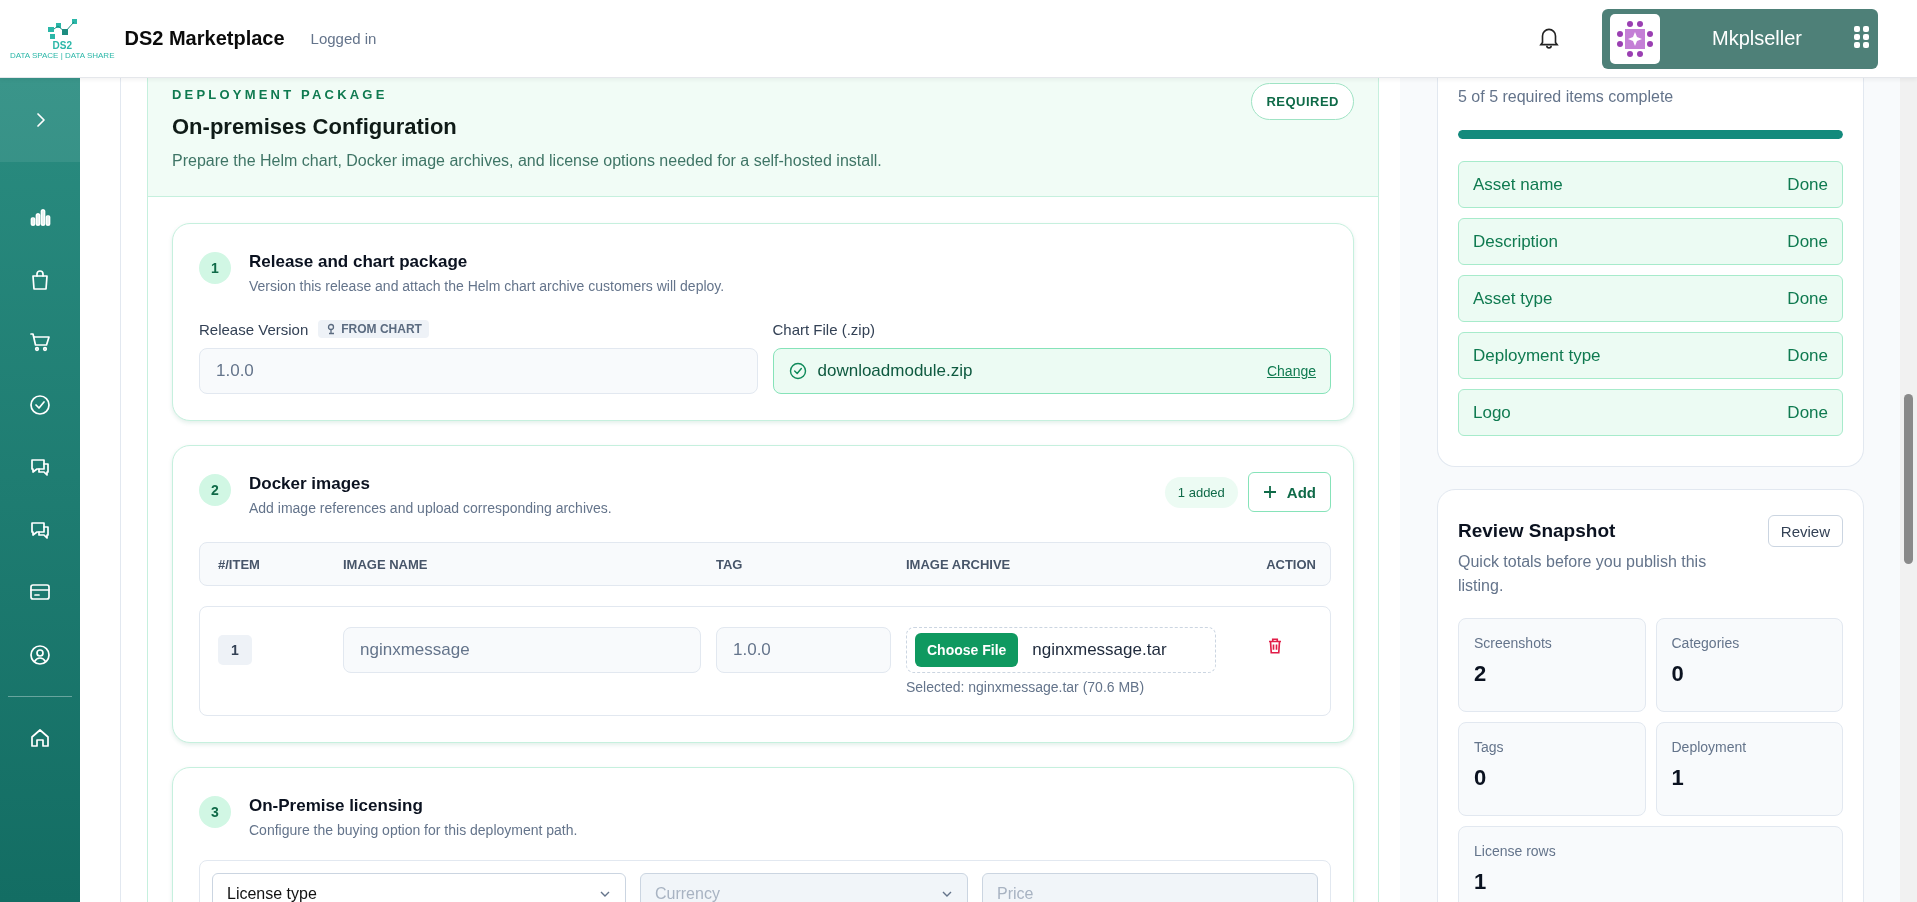  I want to click on release-version-field: 1.0.0, so click(478, 371).